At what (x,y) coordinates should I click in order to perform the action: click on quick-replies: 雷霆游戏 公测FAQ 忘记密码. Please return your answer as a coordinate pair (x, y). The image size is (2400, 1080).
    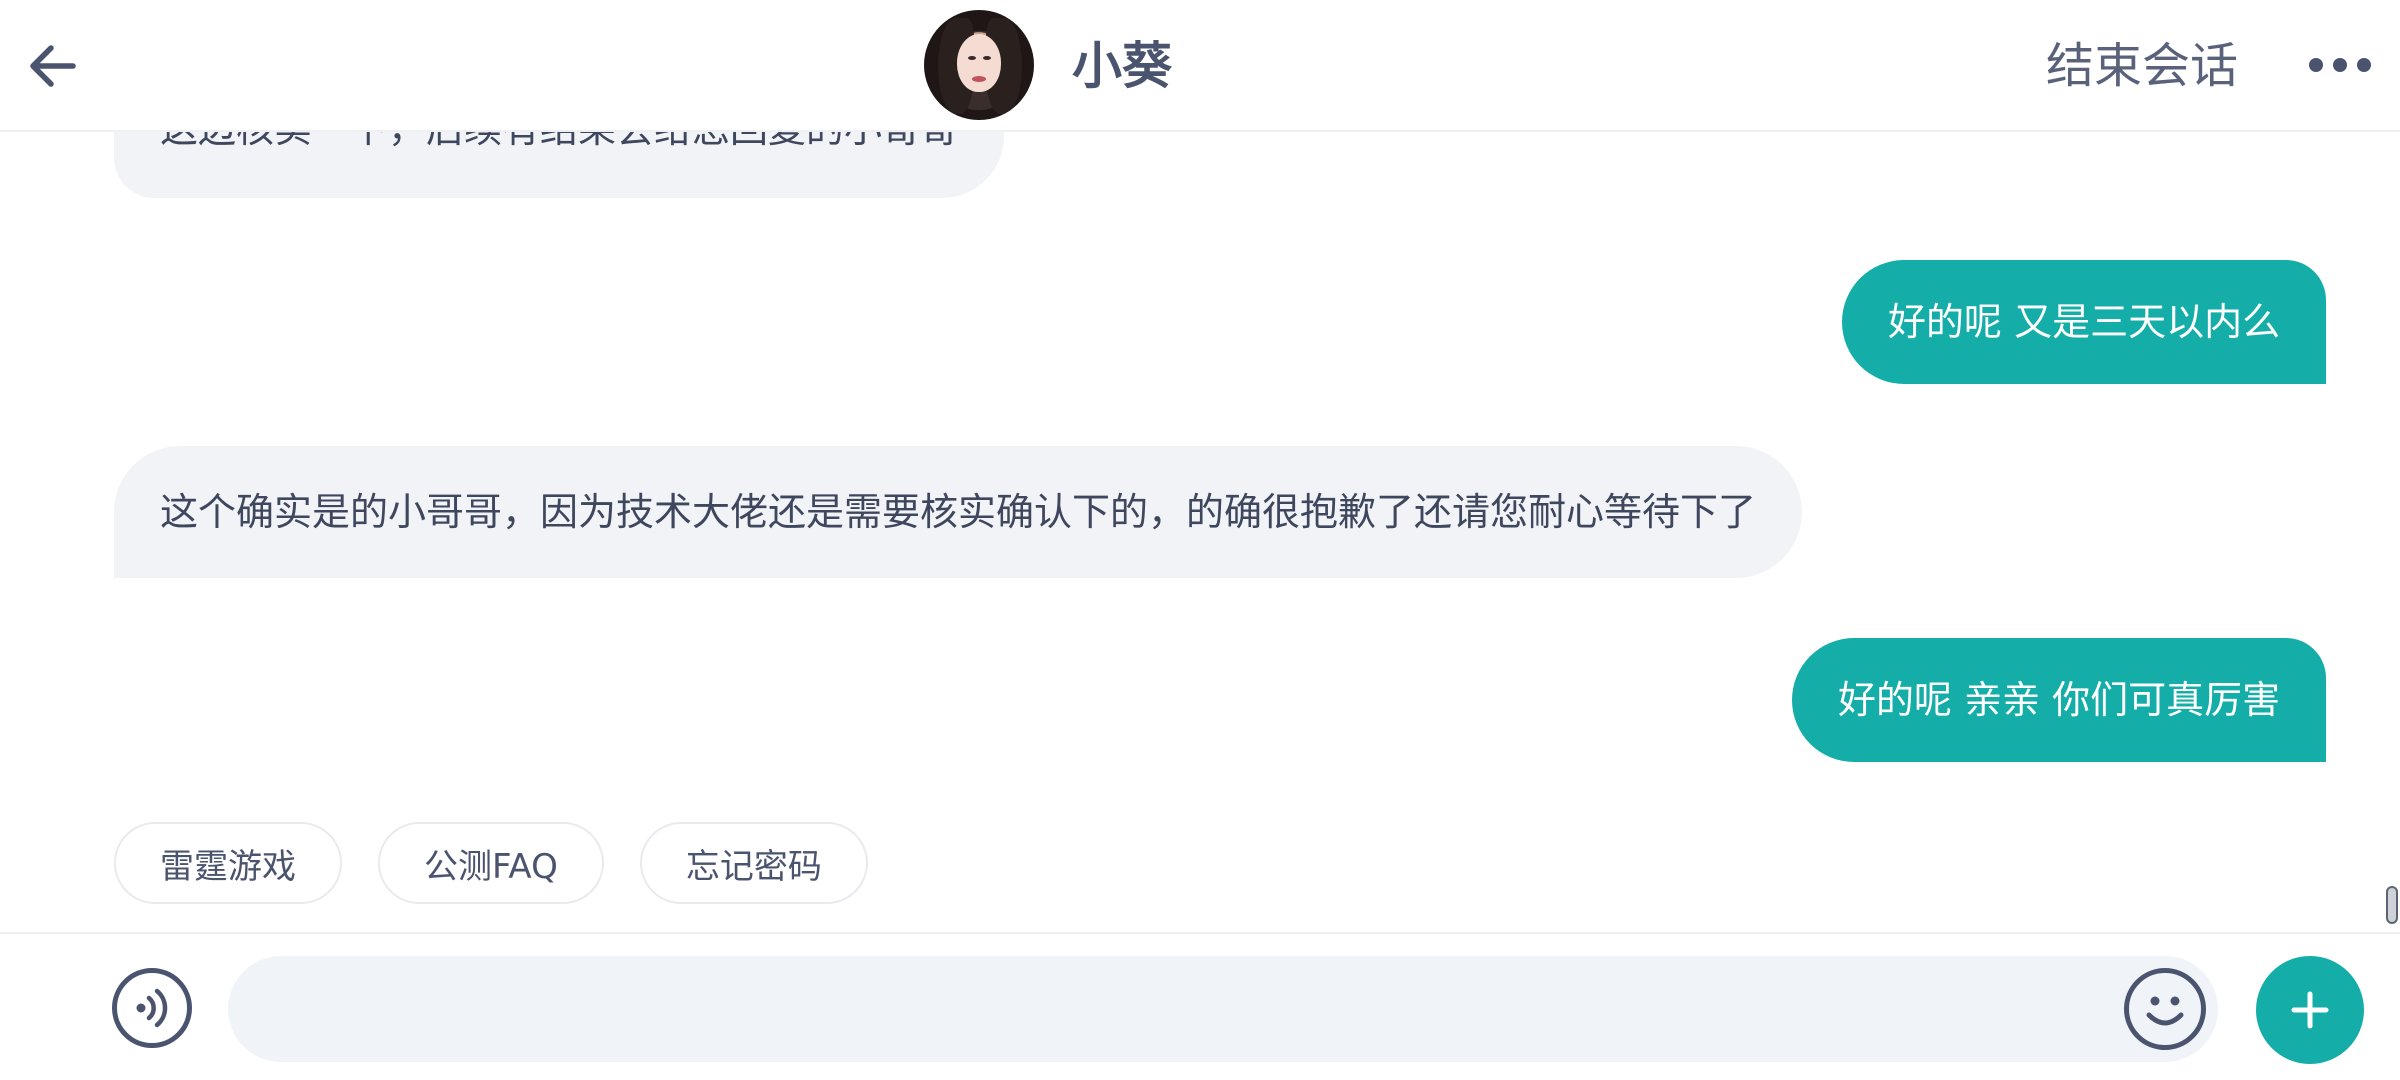
    Looking at the image, I should click on (491, 863).